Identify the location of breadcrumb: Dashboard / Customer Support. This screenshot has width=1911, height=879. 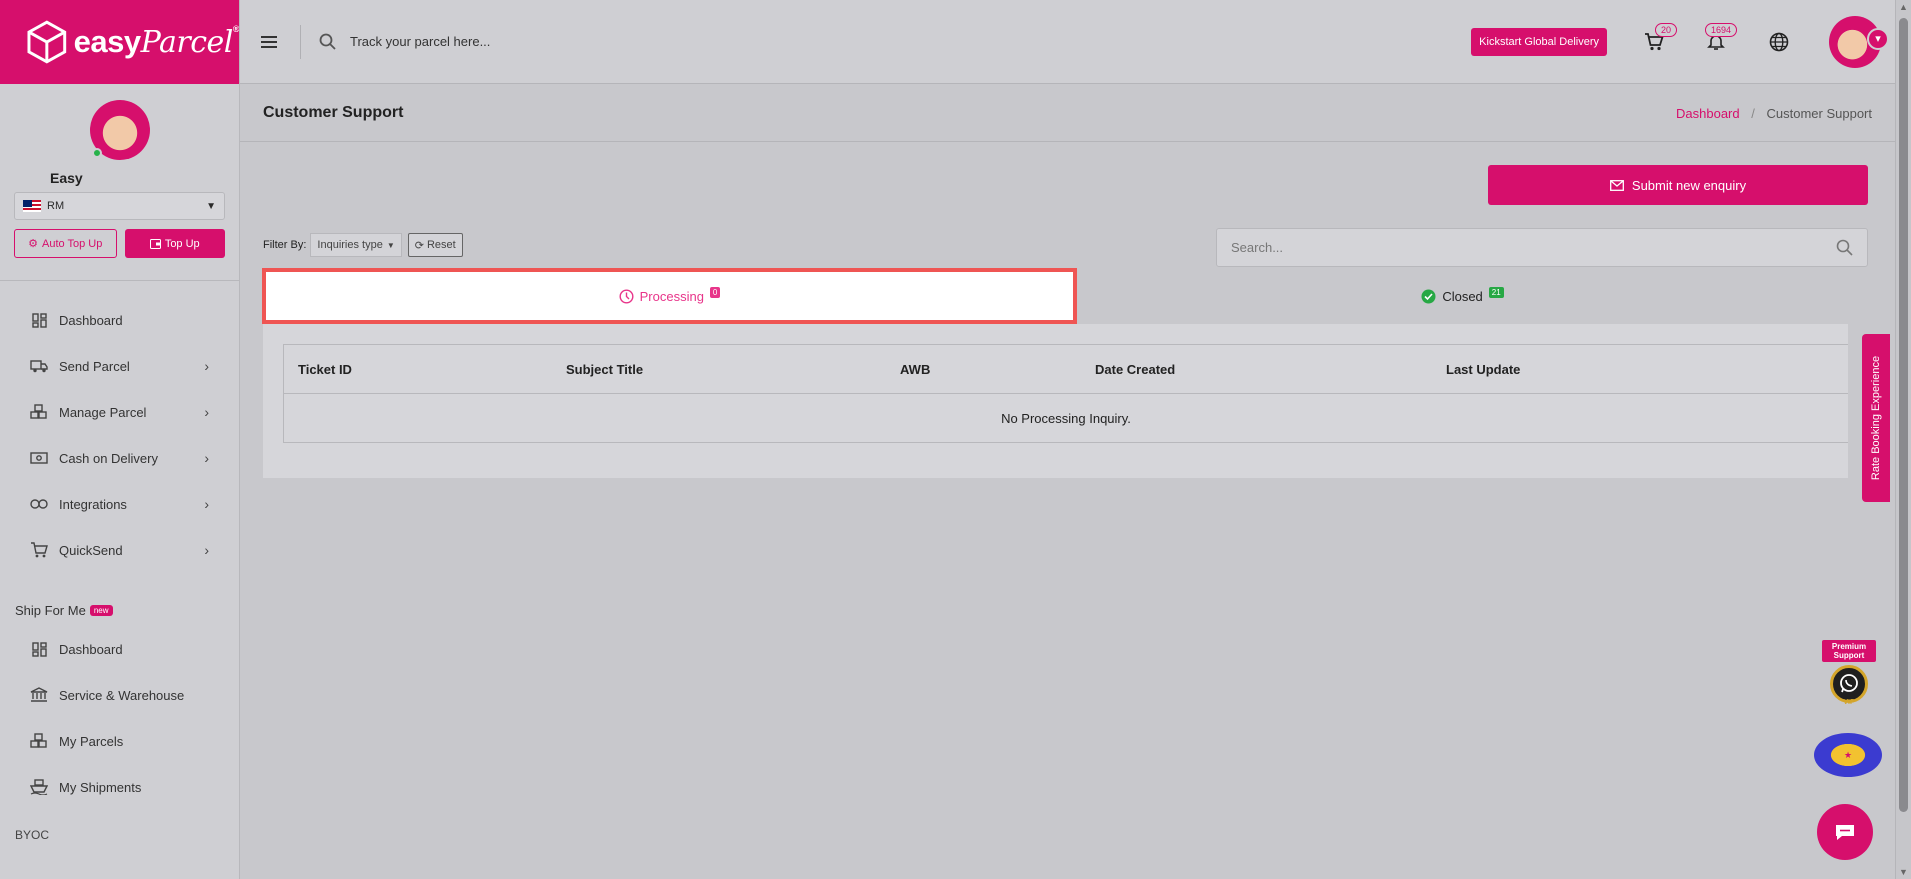
(1774, 113).